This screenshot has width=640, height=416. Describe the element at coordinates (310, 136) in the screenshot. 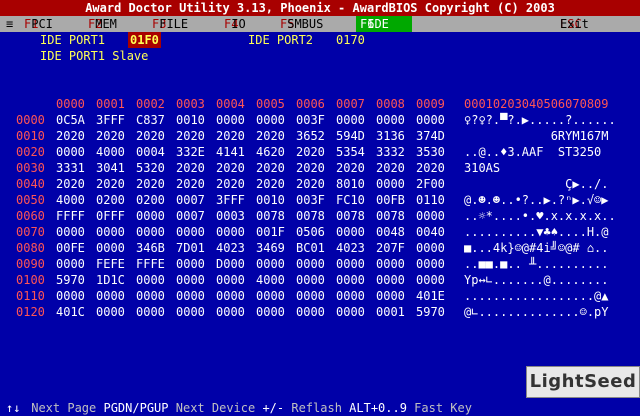

I see `hex-cell: 3652` at that location.